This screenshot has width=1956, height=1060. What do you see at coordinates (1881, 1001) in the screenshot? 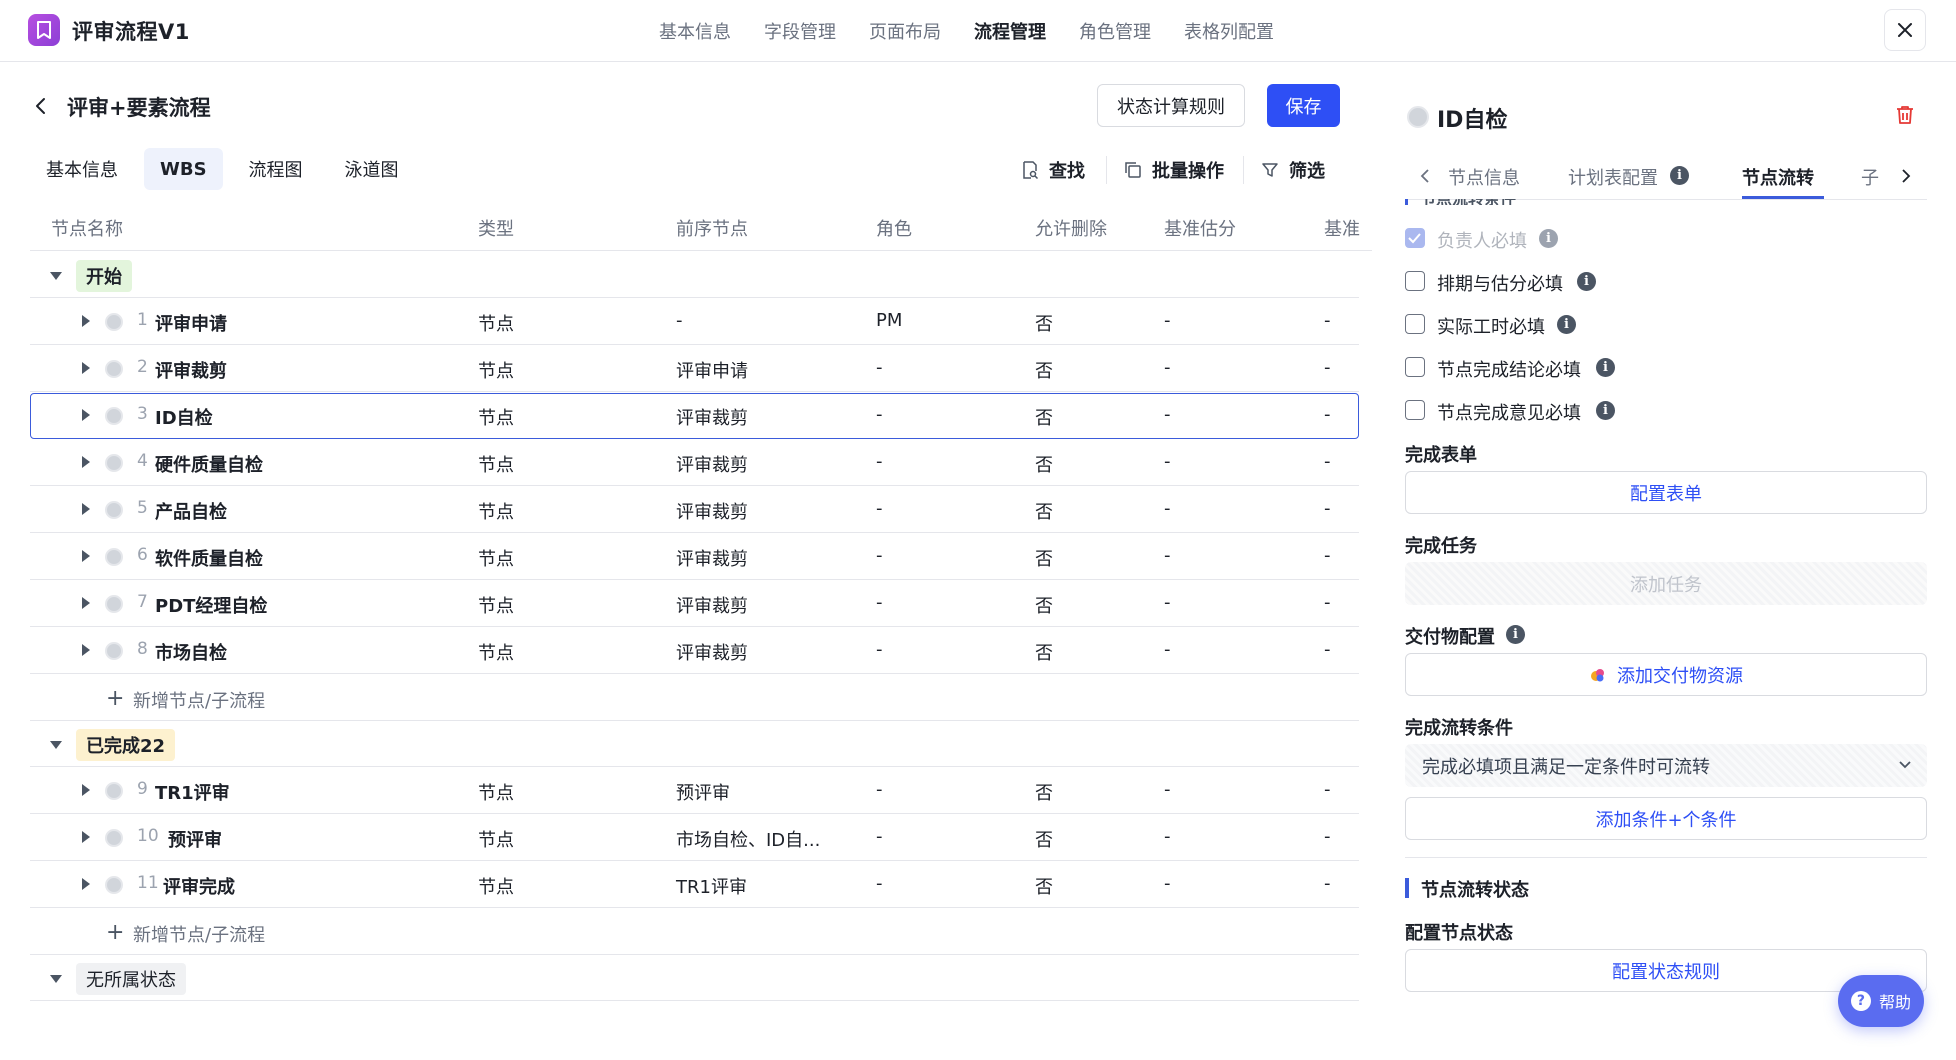
I see `help-button: ? 帮助` at bounding box center [1881, 1001].